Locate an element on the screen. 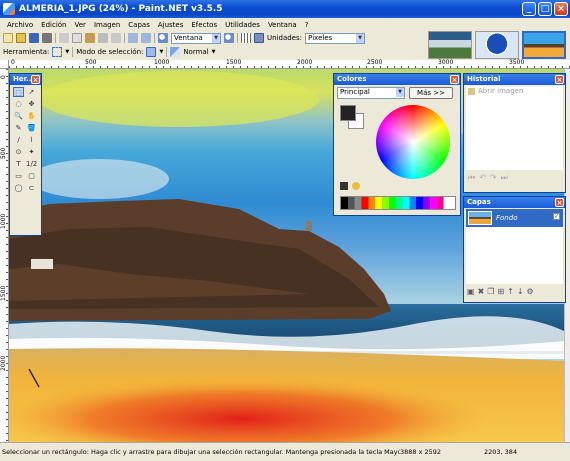 This screenshot has height=461, width=570. color-target-value: Principal is located at coordinates (355, 92).